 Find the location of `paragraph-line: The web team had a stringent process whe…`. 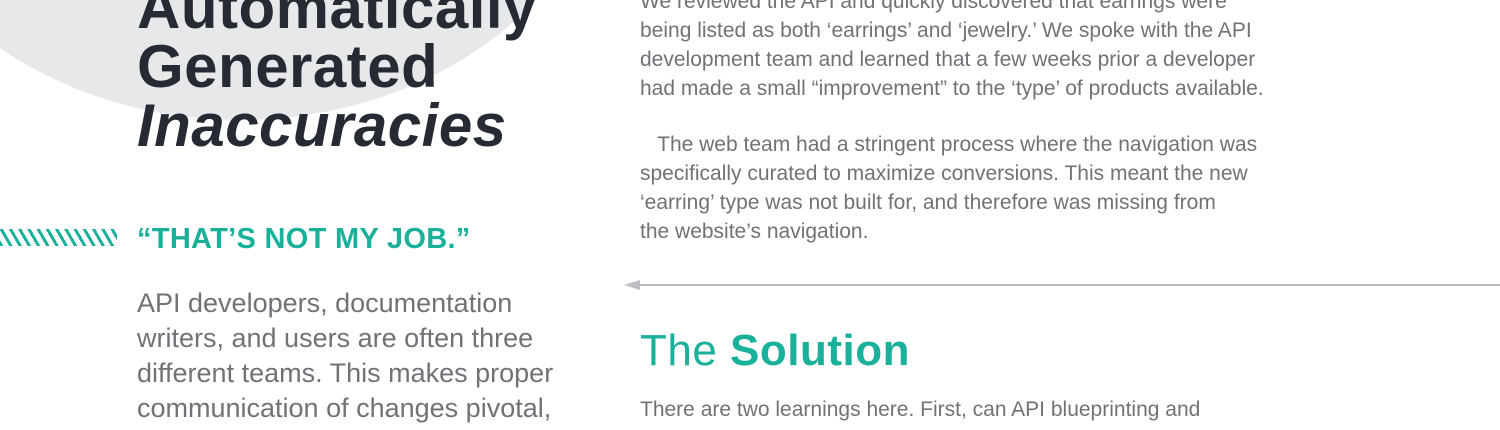

paragraph-line: The web team had a stringent process whe… is located at coordinates (949, 144).